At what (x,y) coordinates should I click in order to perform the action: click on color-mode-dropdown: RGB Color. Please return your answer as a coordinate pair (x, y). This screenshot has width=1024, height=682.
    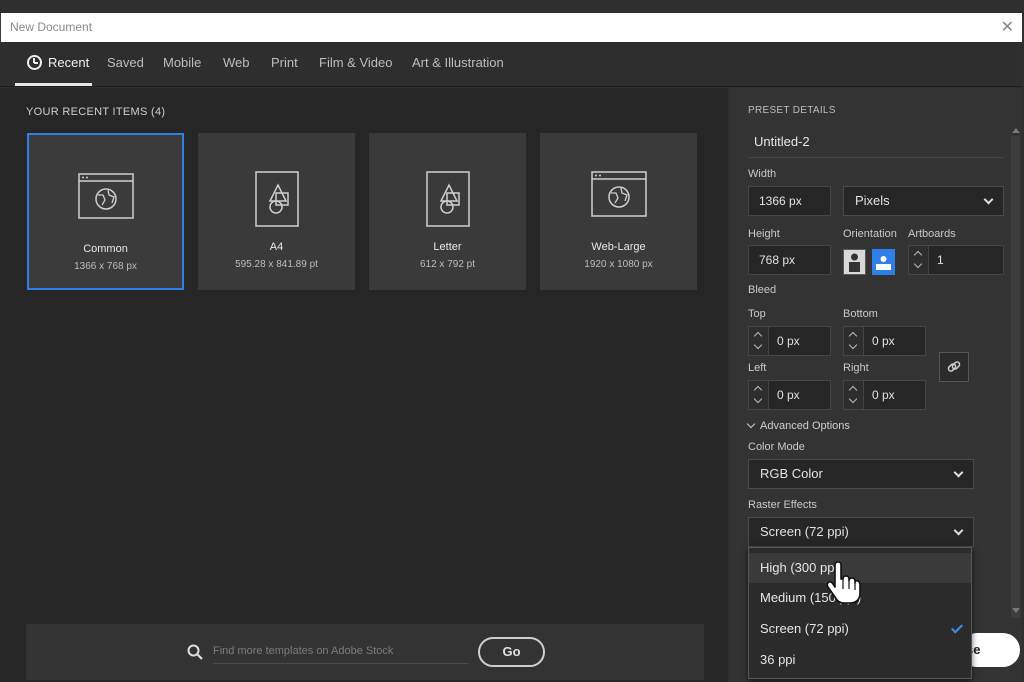
    Looking at the image, I should click on (861, 474).